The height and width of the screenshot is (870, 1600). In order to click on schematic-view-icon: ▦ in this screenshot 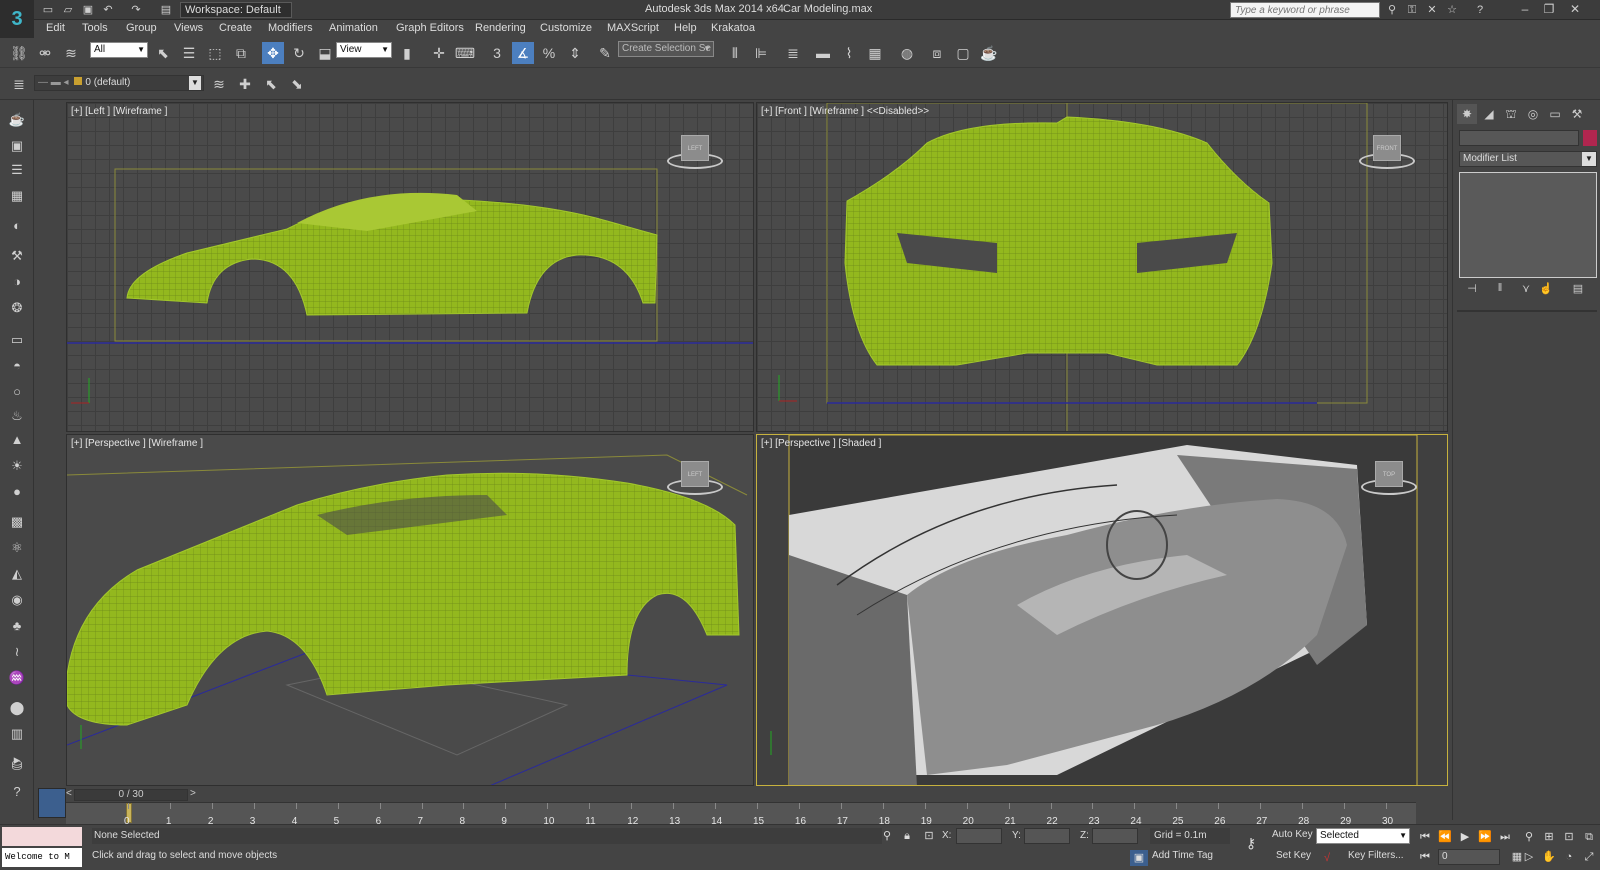, I will do `click(875, 53)`.